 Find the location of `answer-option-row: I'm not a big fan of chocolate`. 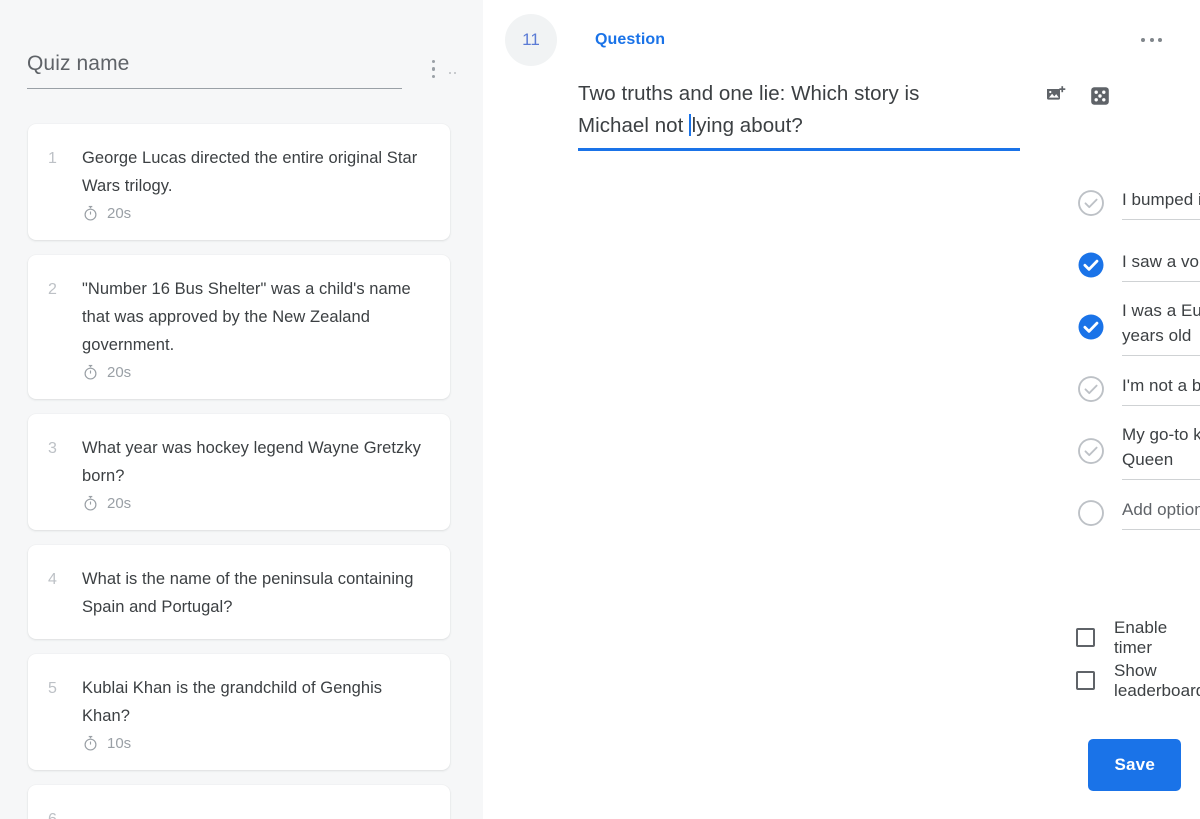

answer-option-row: I'm not a big fan of chocolate is located at coordinates (1138, 389).